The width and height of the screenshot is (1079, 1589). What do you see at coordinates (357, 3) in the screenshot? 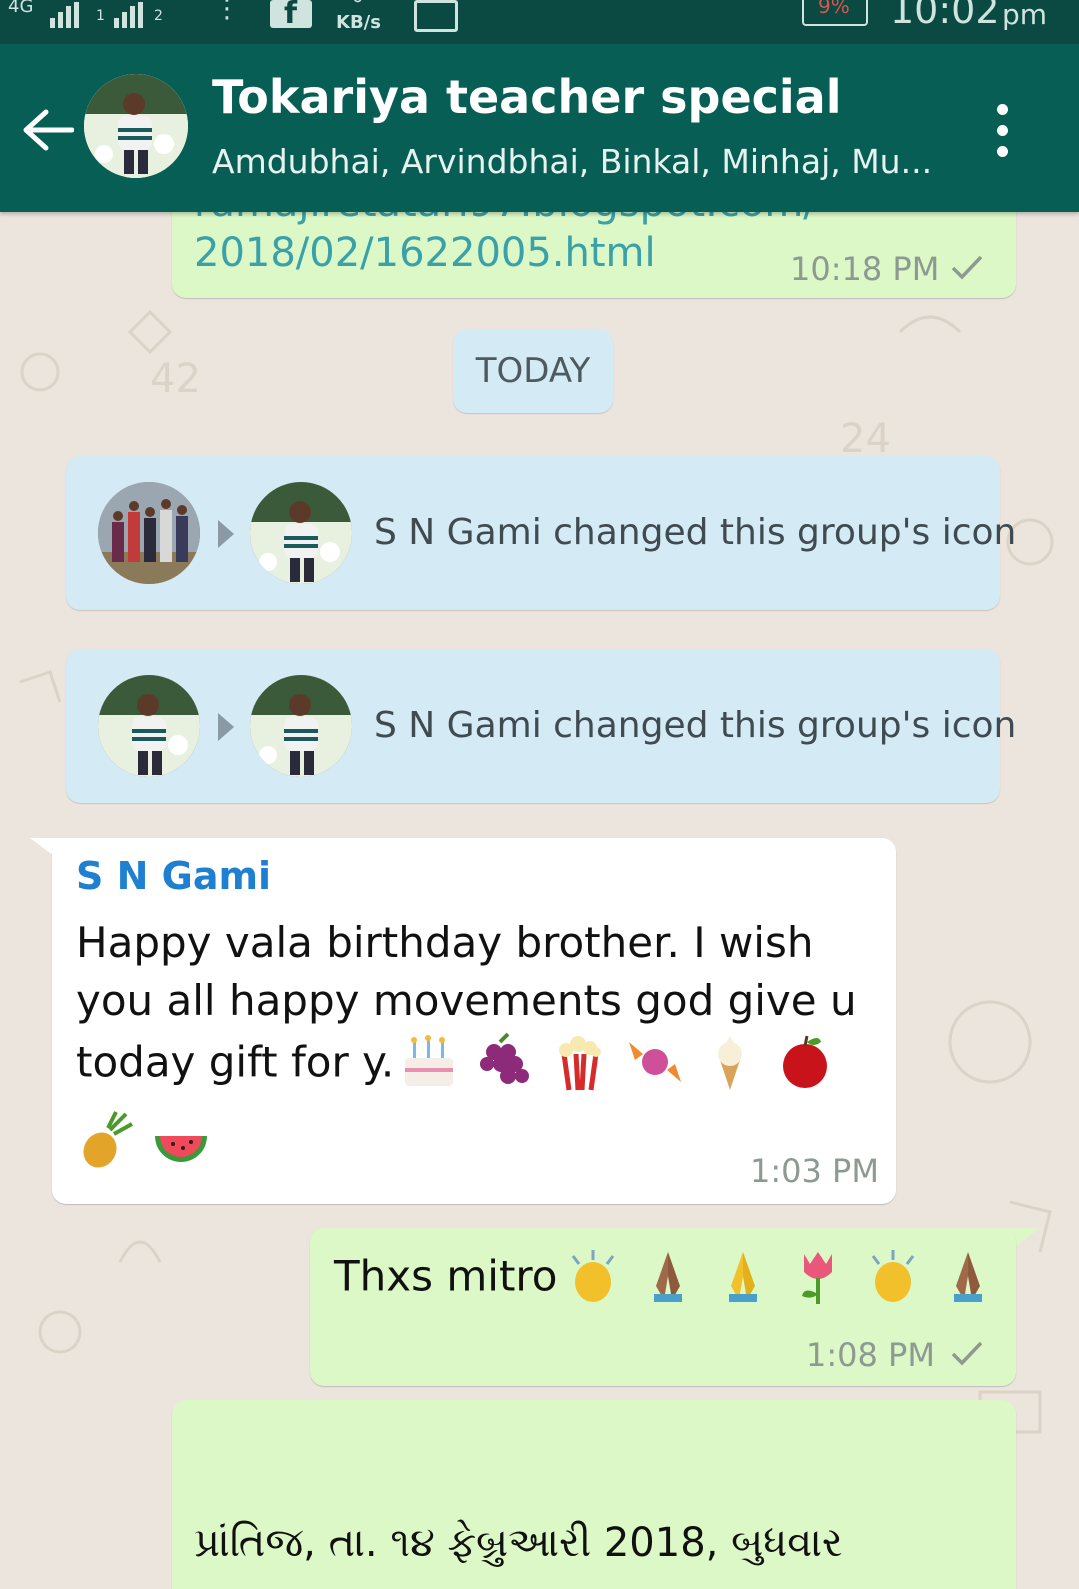
I see `speed-value: 0` at bounding box center [357, 3].